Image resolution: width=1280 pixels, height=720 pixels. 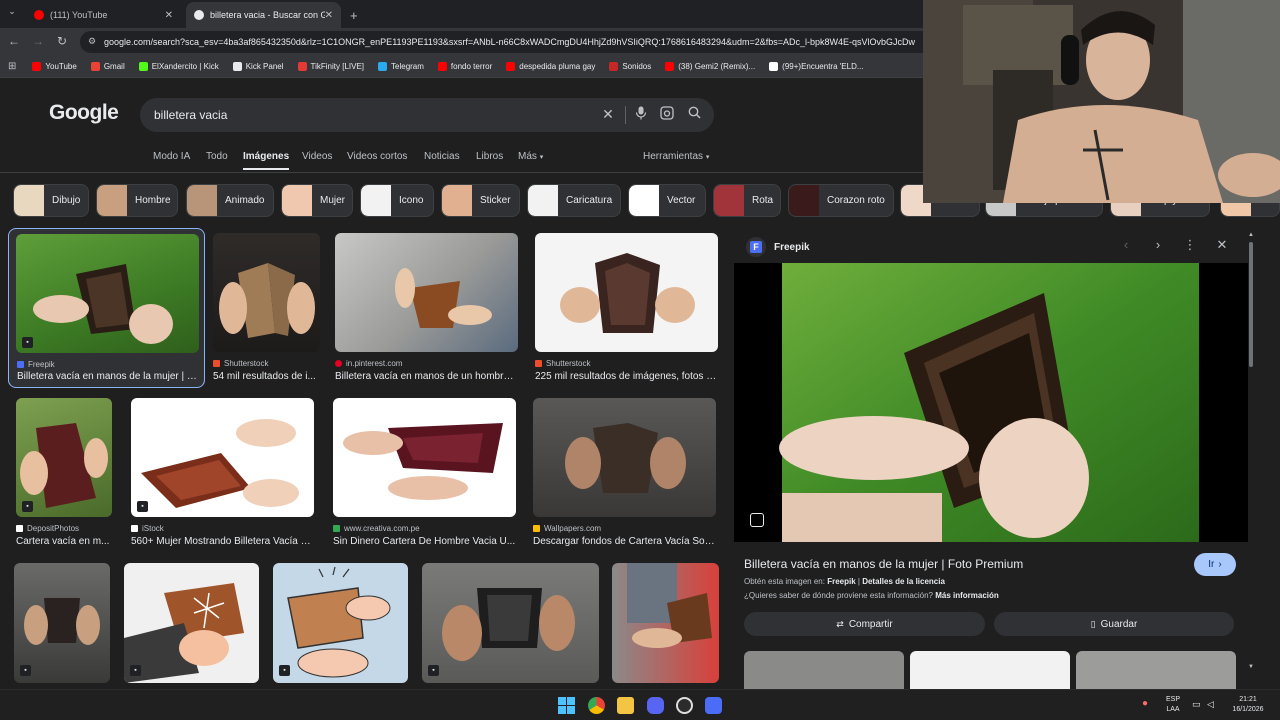 What do you see at coordinates (51, 200) in the screenshot?
I see `refine-chip: Dibujo` at bounding box center [51, 200].